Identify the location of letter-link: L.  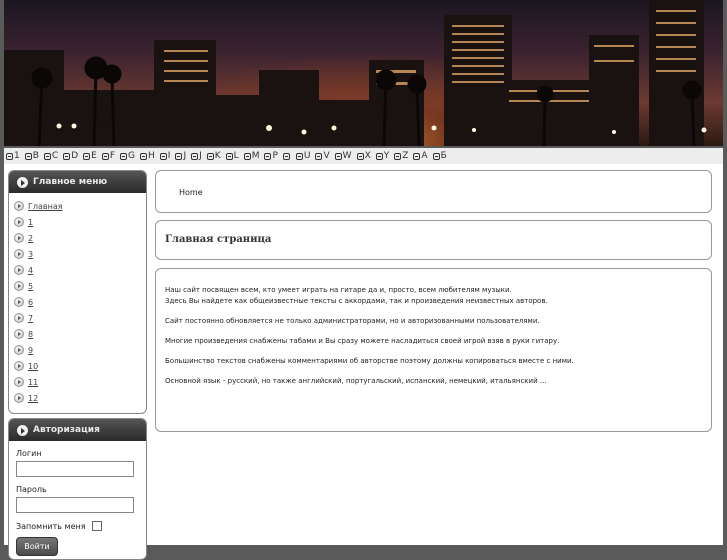
(232, 156).